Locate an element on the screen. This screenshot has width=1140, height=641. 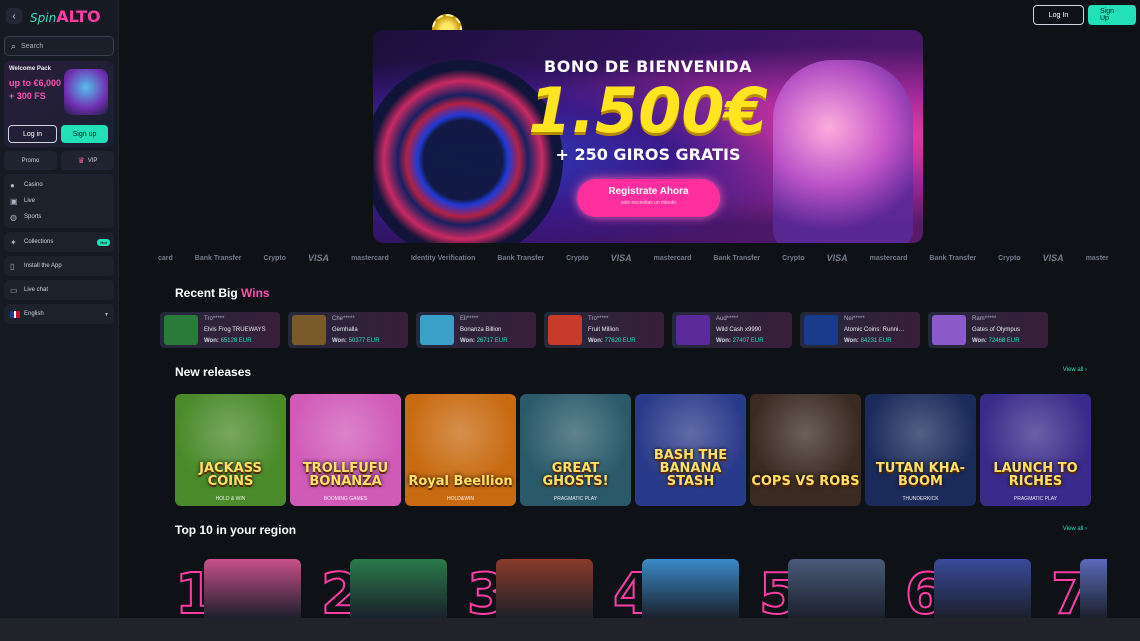
game-tile: TROLLFUFU BONANZA BOOMING GAMES is located at coordinates (345, 450).